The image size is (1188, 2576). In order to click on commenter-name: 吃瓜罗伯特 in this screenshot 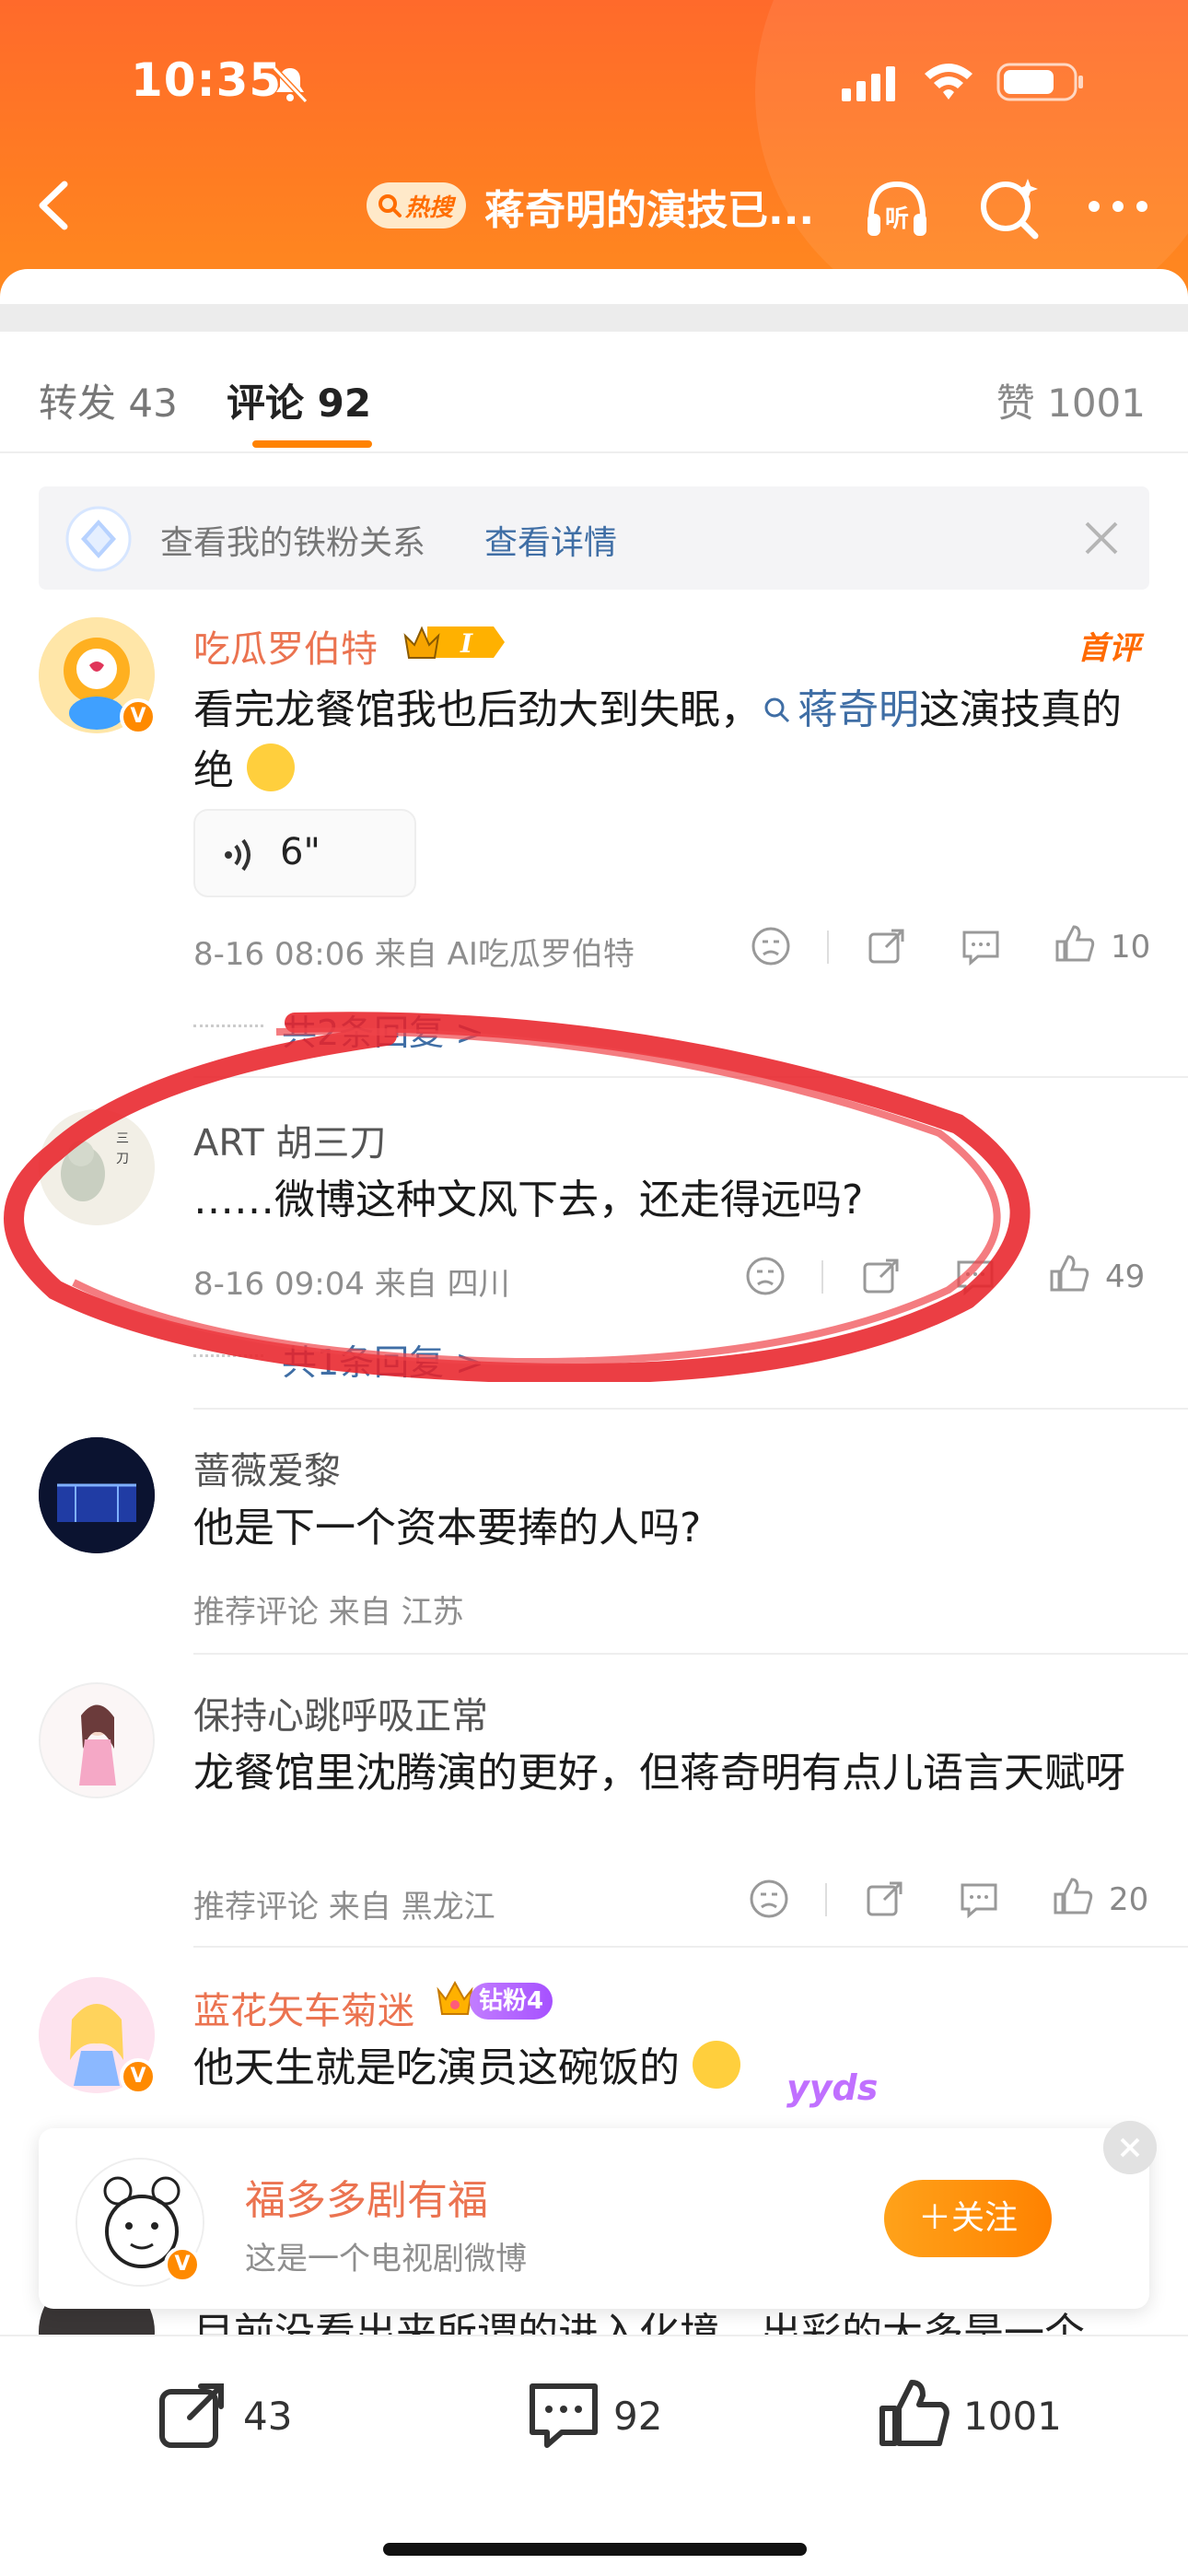, I will do `click(285, 646)`.